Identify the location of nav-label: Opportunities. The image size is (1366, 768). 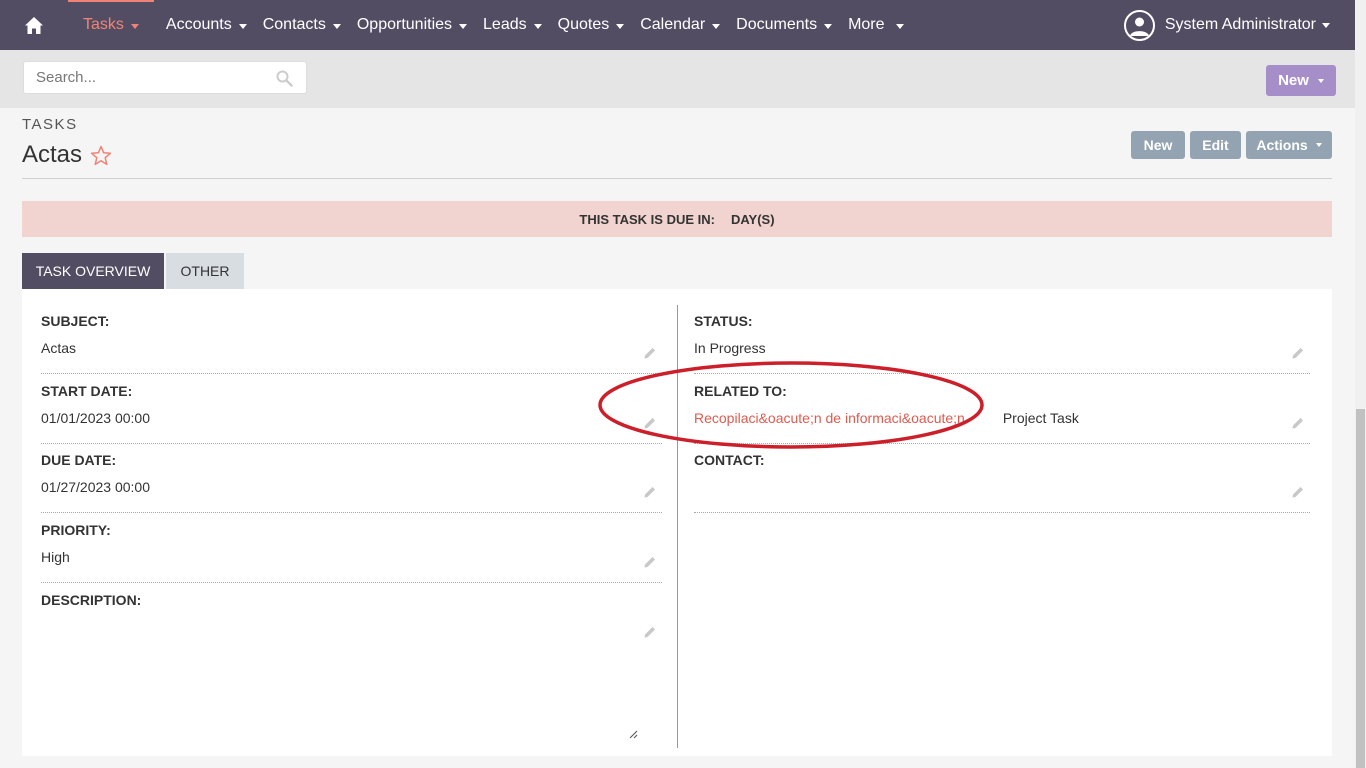
(404, 24).